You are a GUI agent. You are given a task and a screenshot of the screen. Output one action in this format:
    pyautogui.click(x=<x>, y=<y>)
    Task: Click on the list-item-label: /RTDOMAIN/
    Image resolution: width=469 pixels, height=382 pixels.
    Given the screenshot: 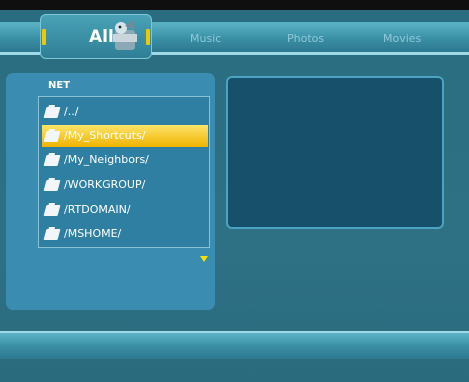 What is the action you would take?
    pyautogui.click(x=97, y=209)
    